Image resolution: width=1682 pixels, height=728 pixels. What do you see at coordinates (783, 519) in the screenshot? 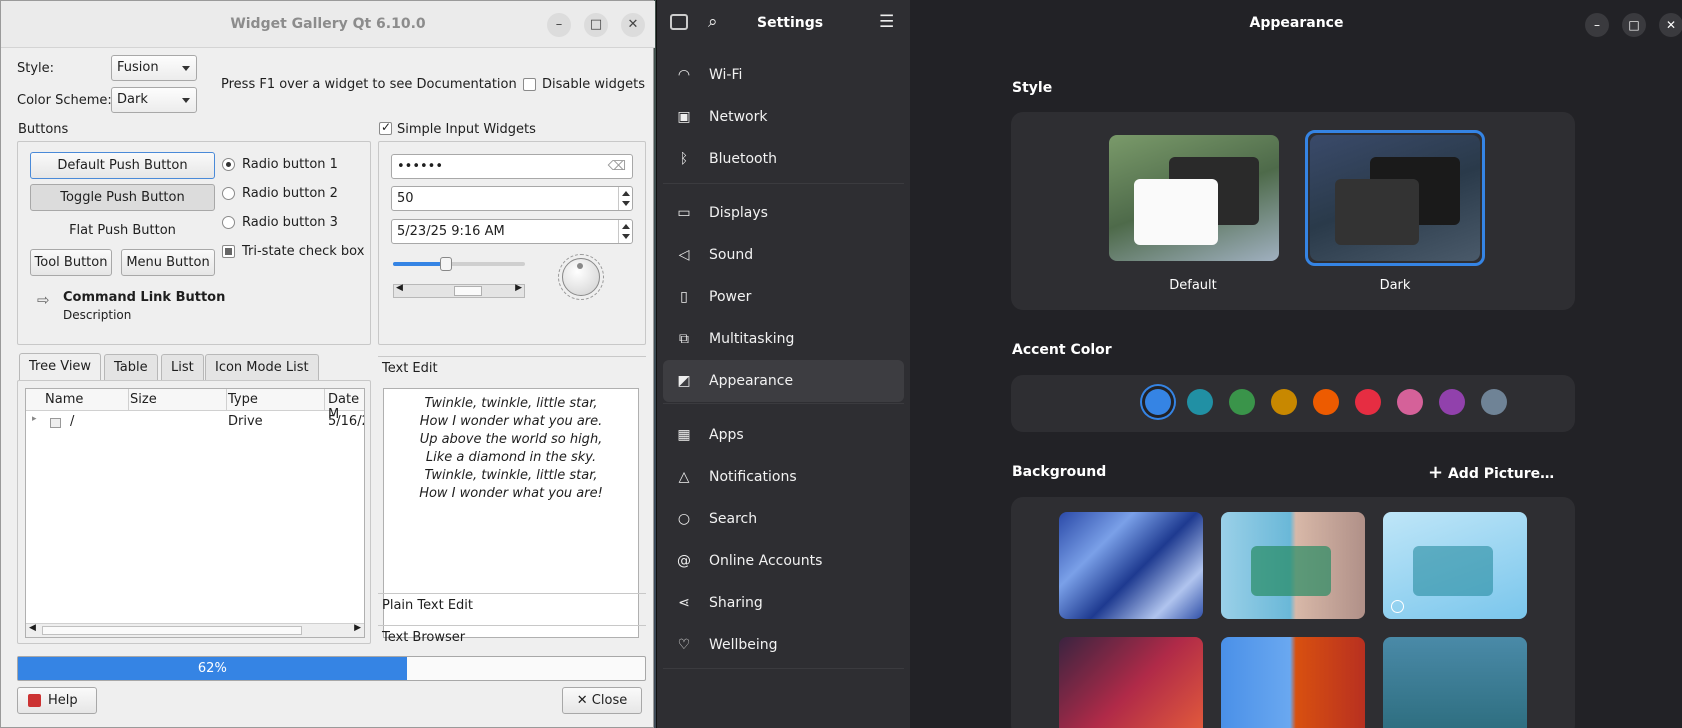
I see `sidebar-item-search: ○ Search` at bounding box center [783, 519].